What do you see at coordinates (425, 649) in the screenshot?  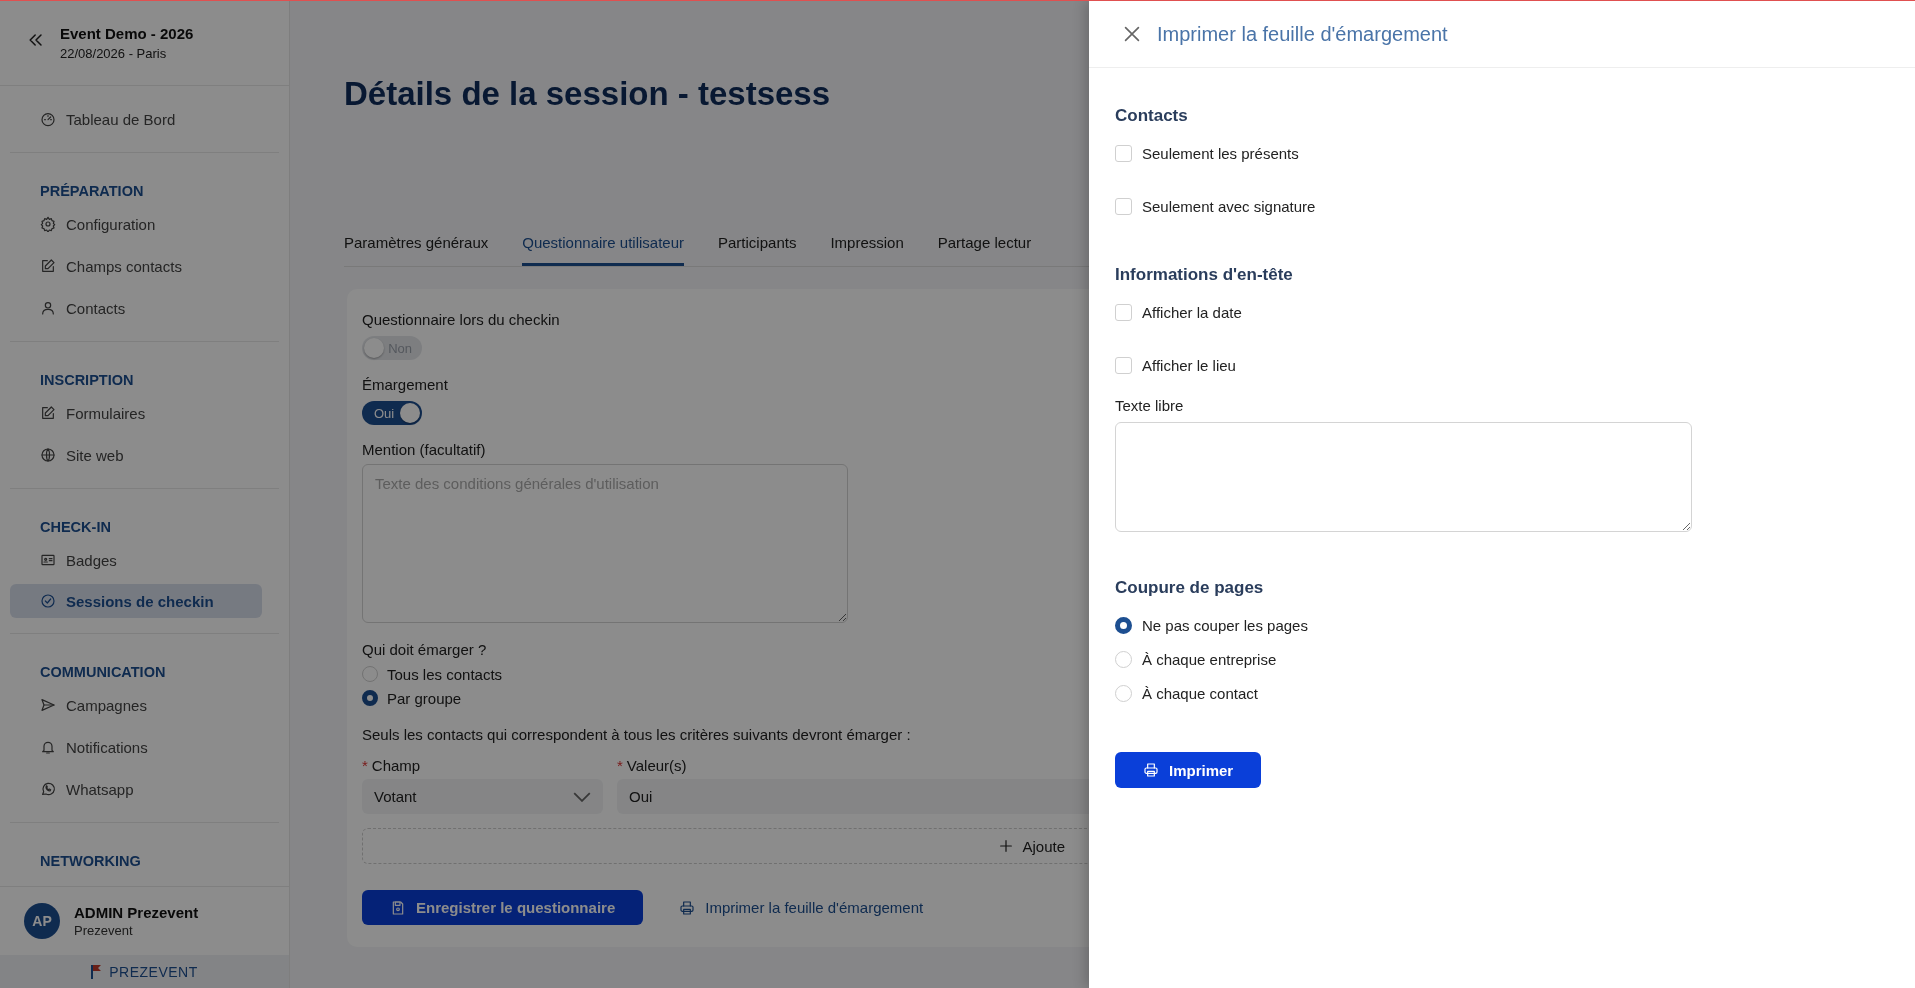 I see `field-label: Qui doit émarger ?` at bounding box center [425, 649].